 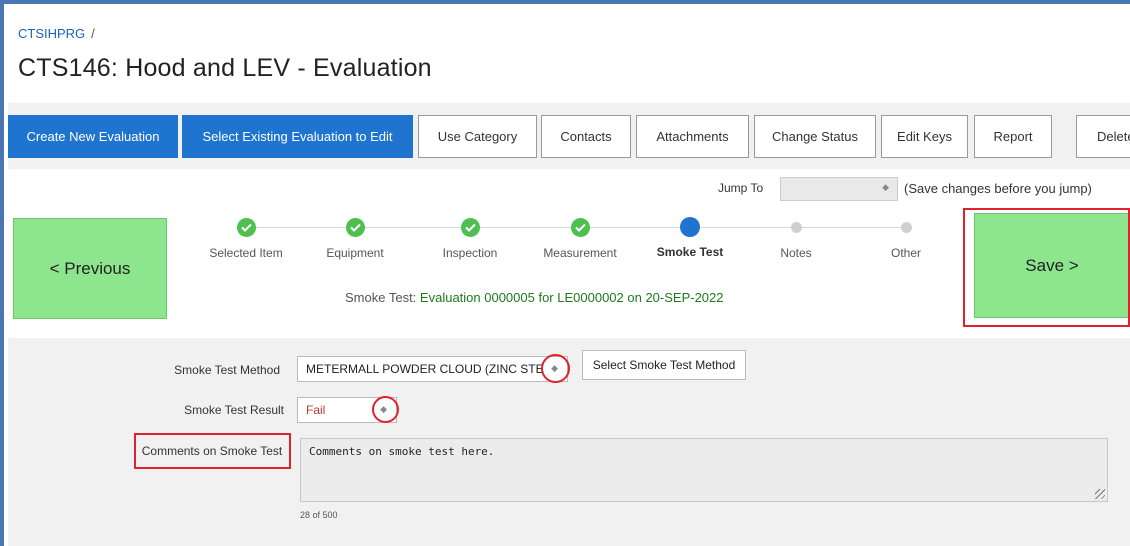 What do you see at coordinates (246, 253) in the screenshot?
I see `step-label: Selected Item` at bounding box center [246, 253].